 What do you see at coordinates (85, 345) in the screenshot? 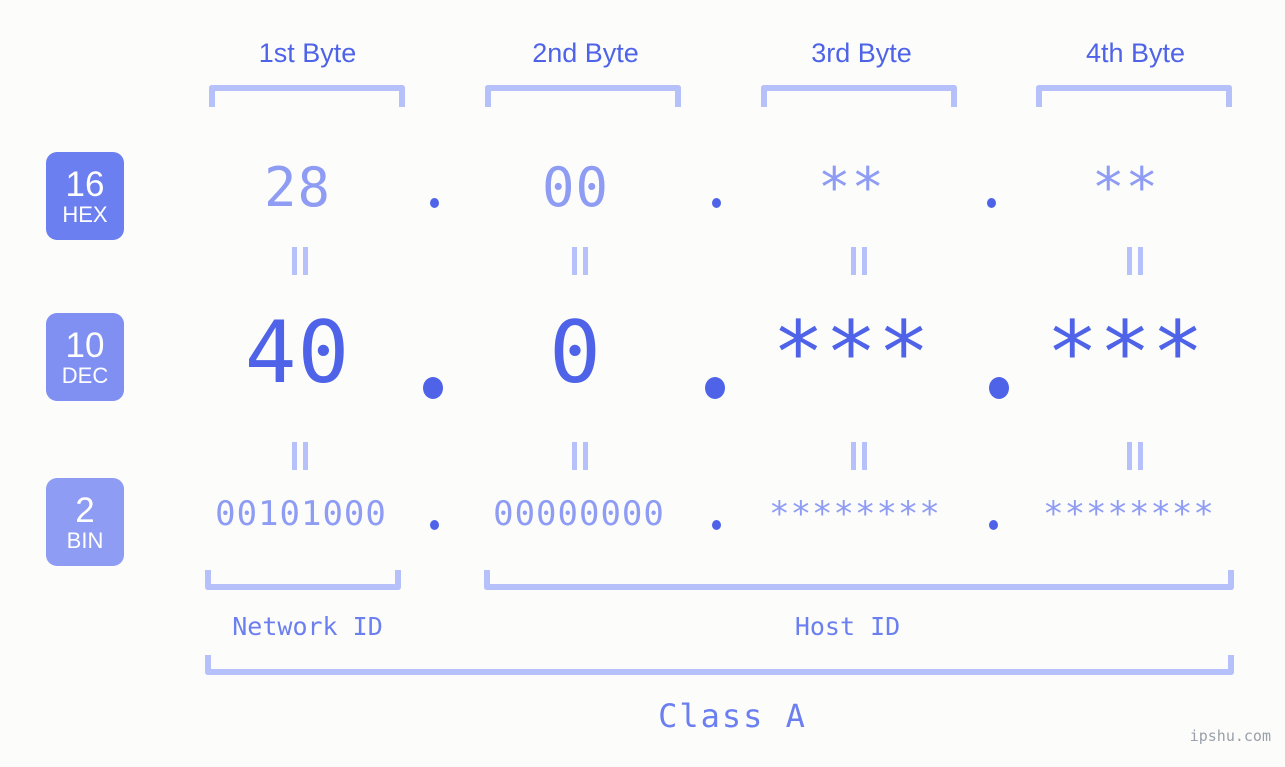
I see `radix-badge-dec-number: 10` at bounding box center [85, 345].